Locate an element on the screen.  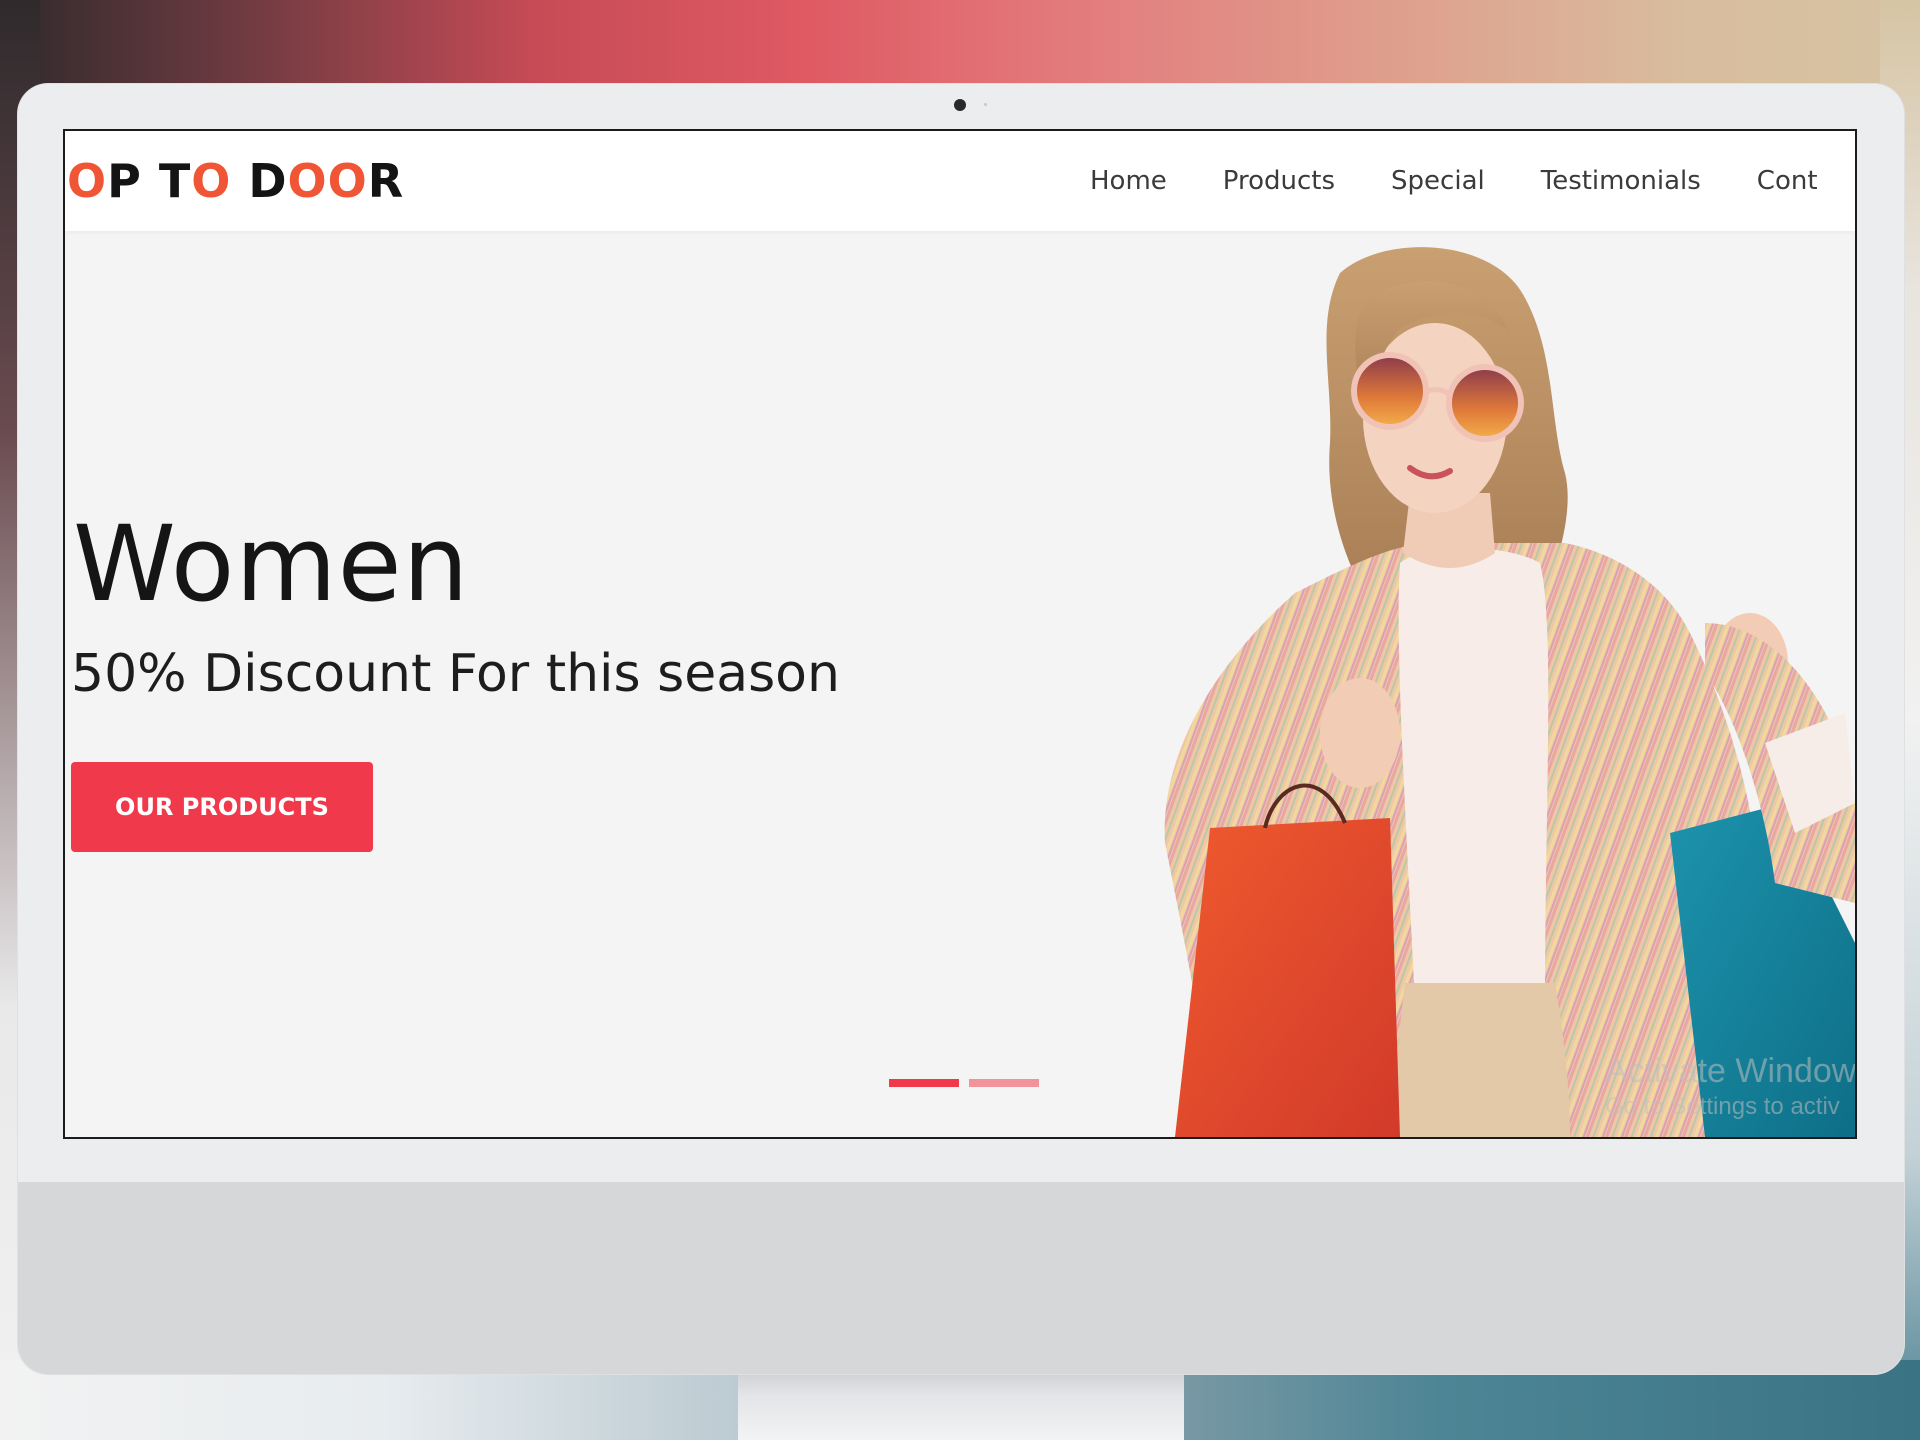
nav-item-testimonials: Testimonials is located at coordinates (1621, 181).